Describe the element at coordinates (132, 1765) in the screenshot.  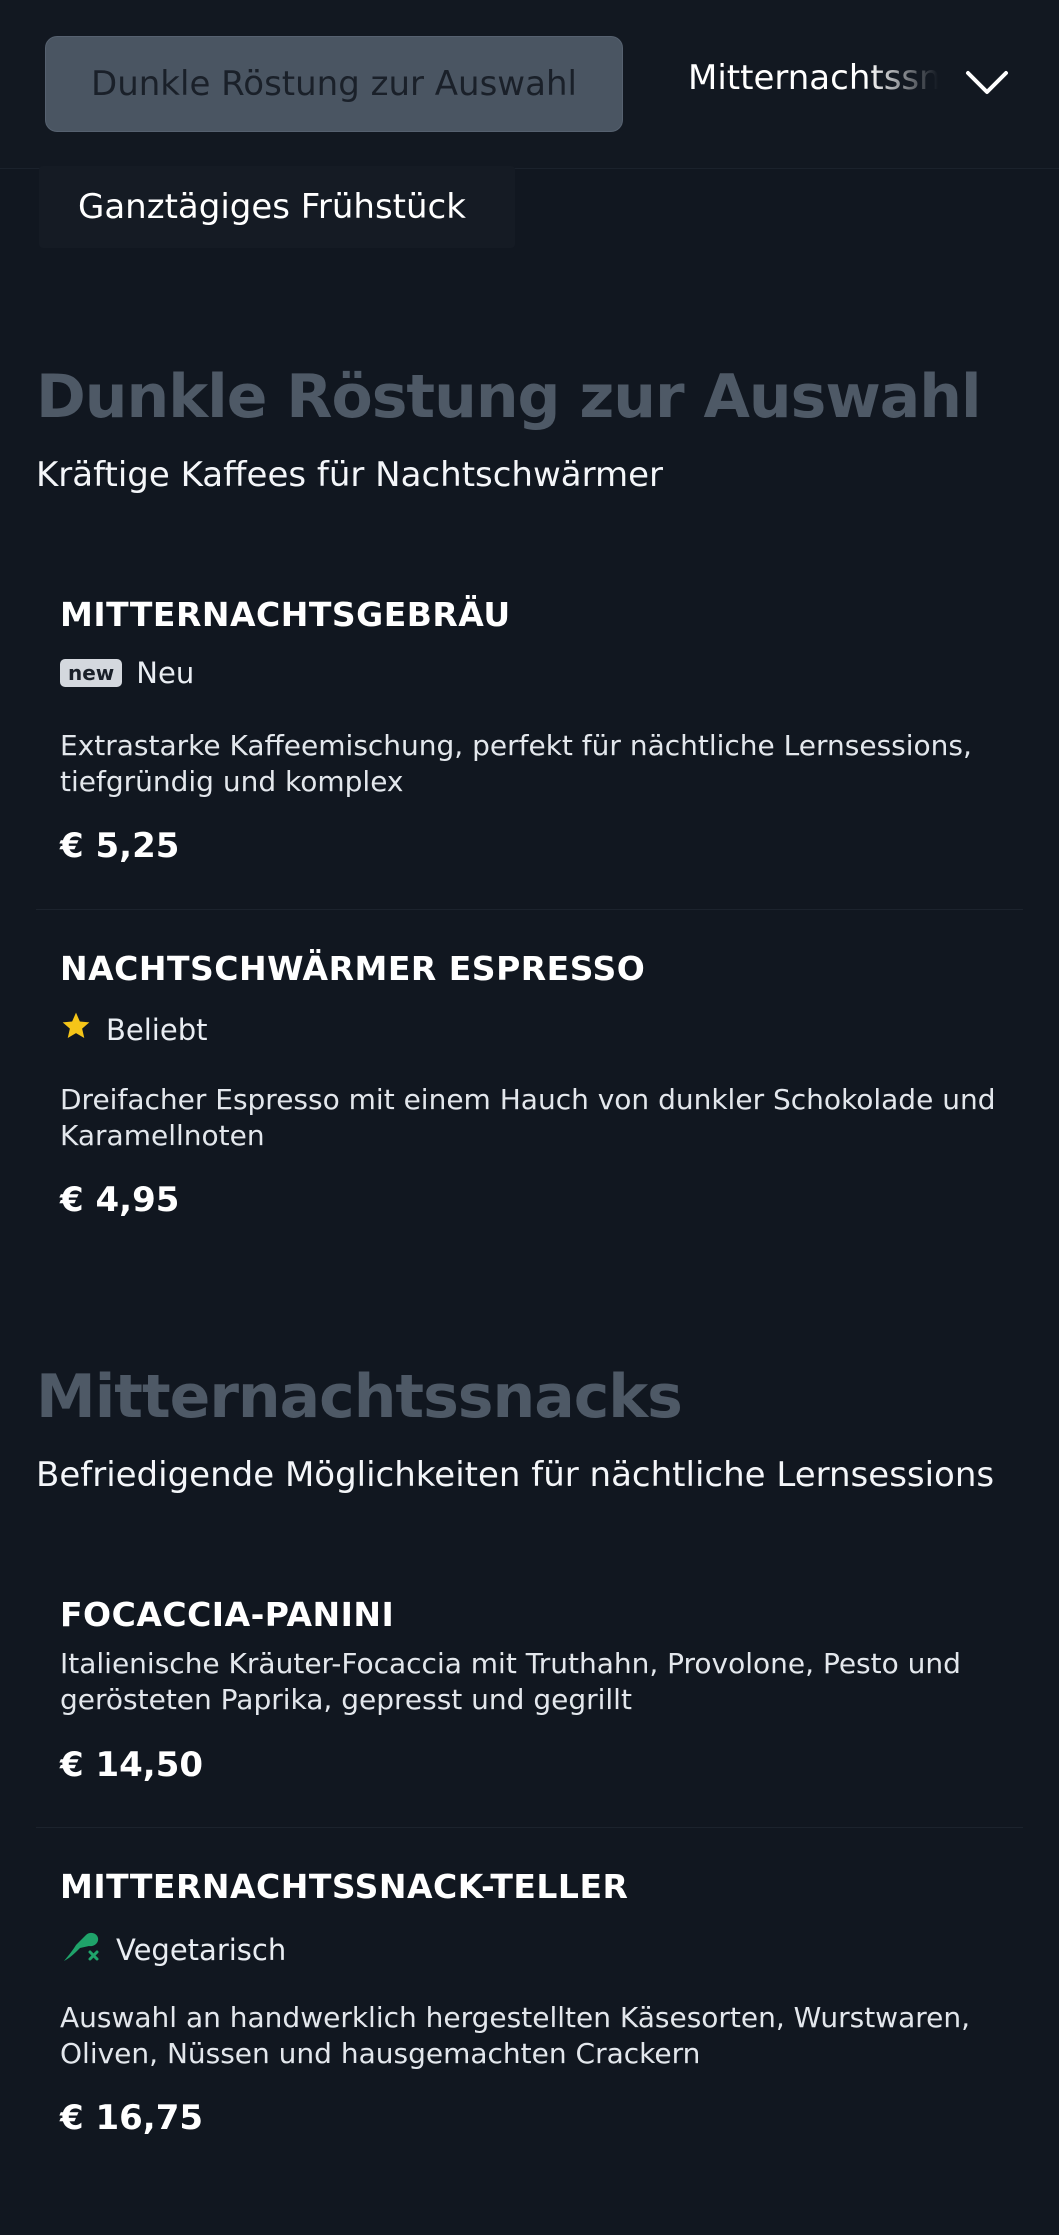
I see `item-price: € 14,50` at that location.